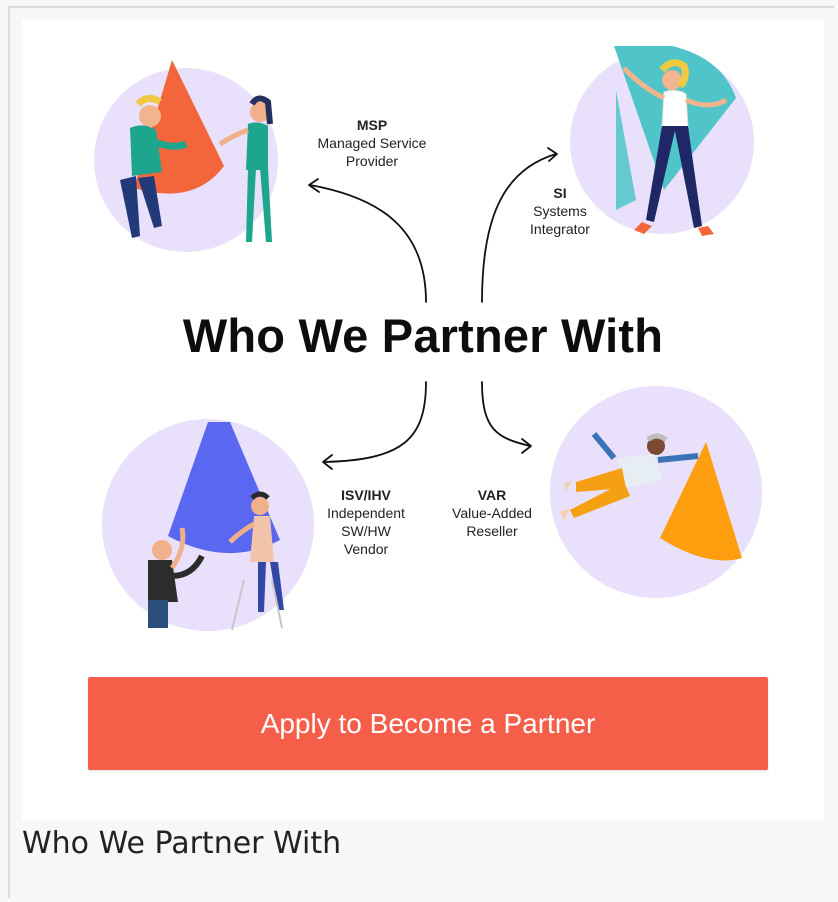  What do you see at coordinates (368, 243) in the screenshot?
I see `arrow-to-msp` at bounding box center [368, 243].